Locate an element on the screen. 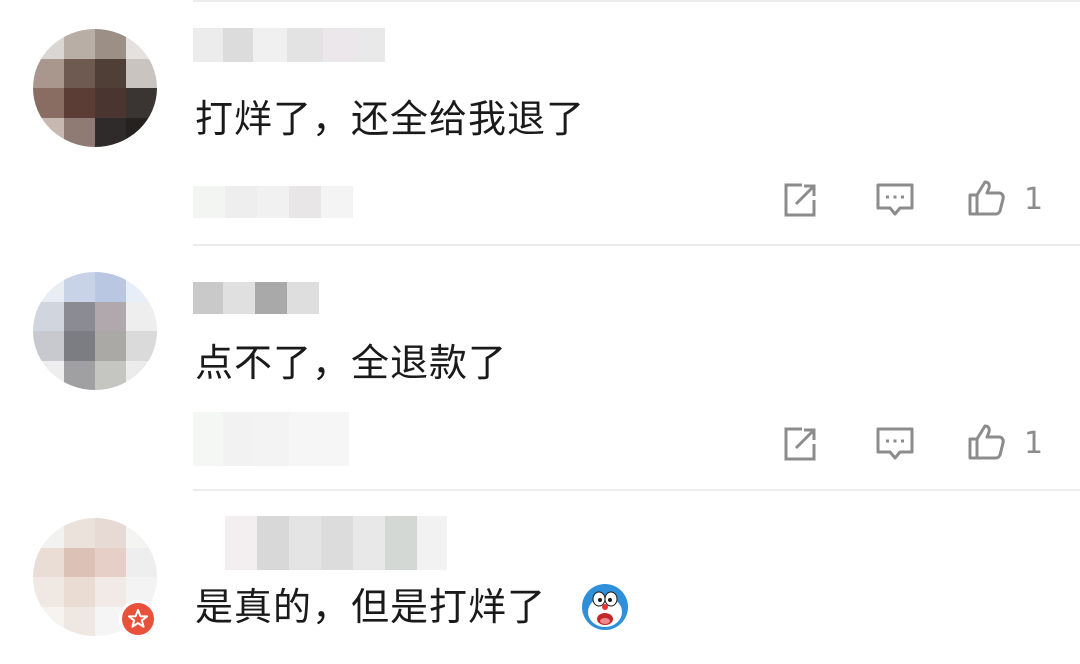 This screenshot has height=664, width=1080. comment-text: 是真的，但是打烊了 is located at coordinates (371, 607).